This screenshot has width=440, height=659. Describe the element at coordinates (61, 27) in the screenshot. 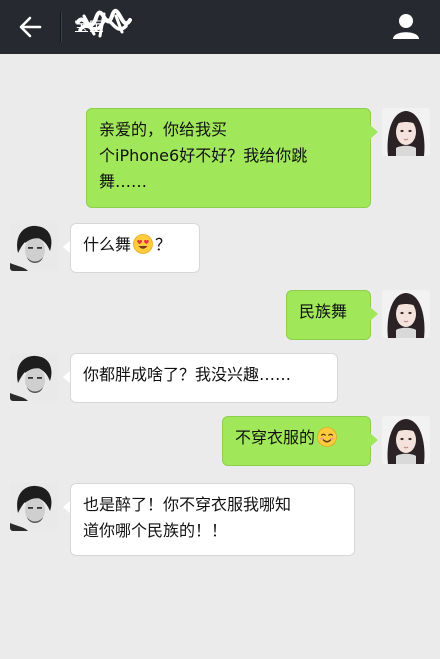

I see `nav-divider` at that location.